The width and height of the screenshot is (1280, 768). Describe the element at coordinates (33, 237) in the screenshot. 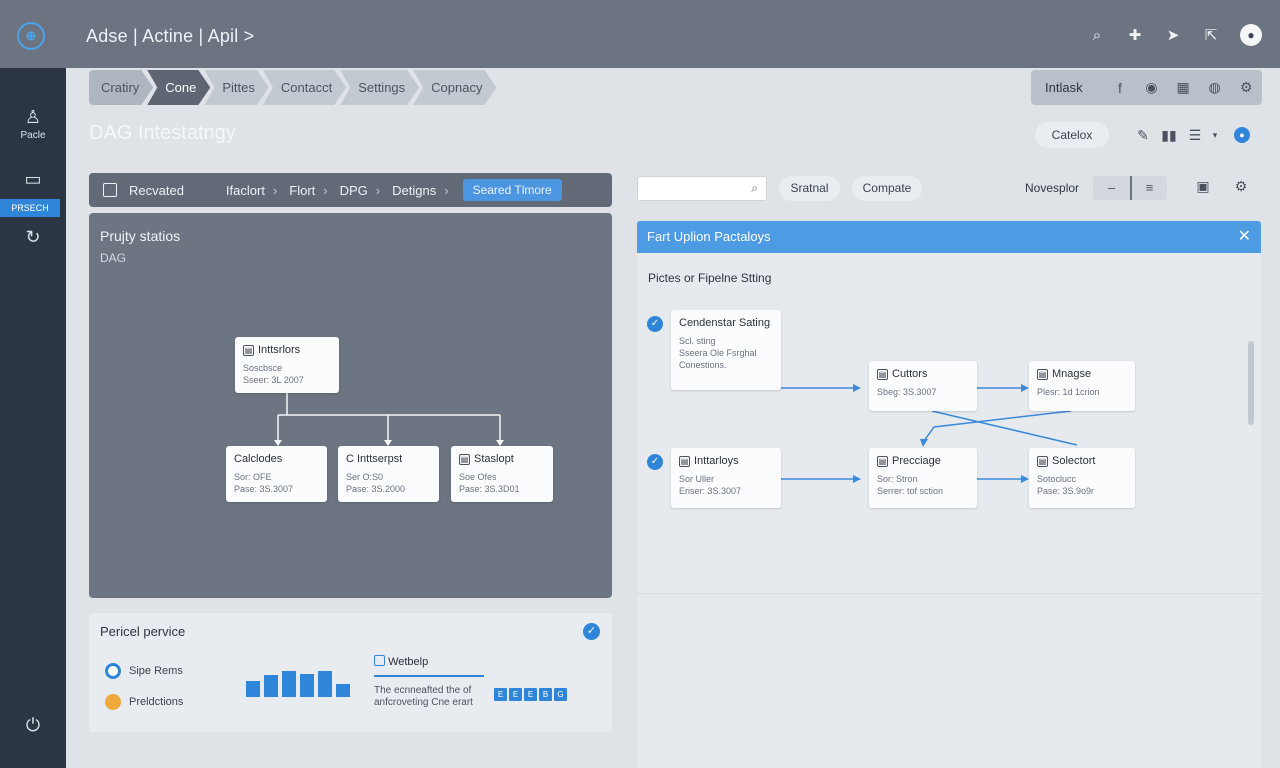

I see `sidebar-item-refresh: ↻` at that location.